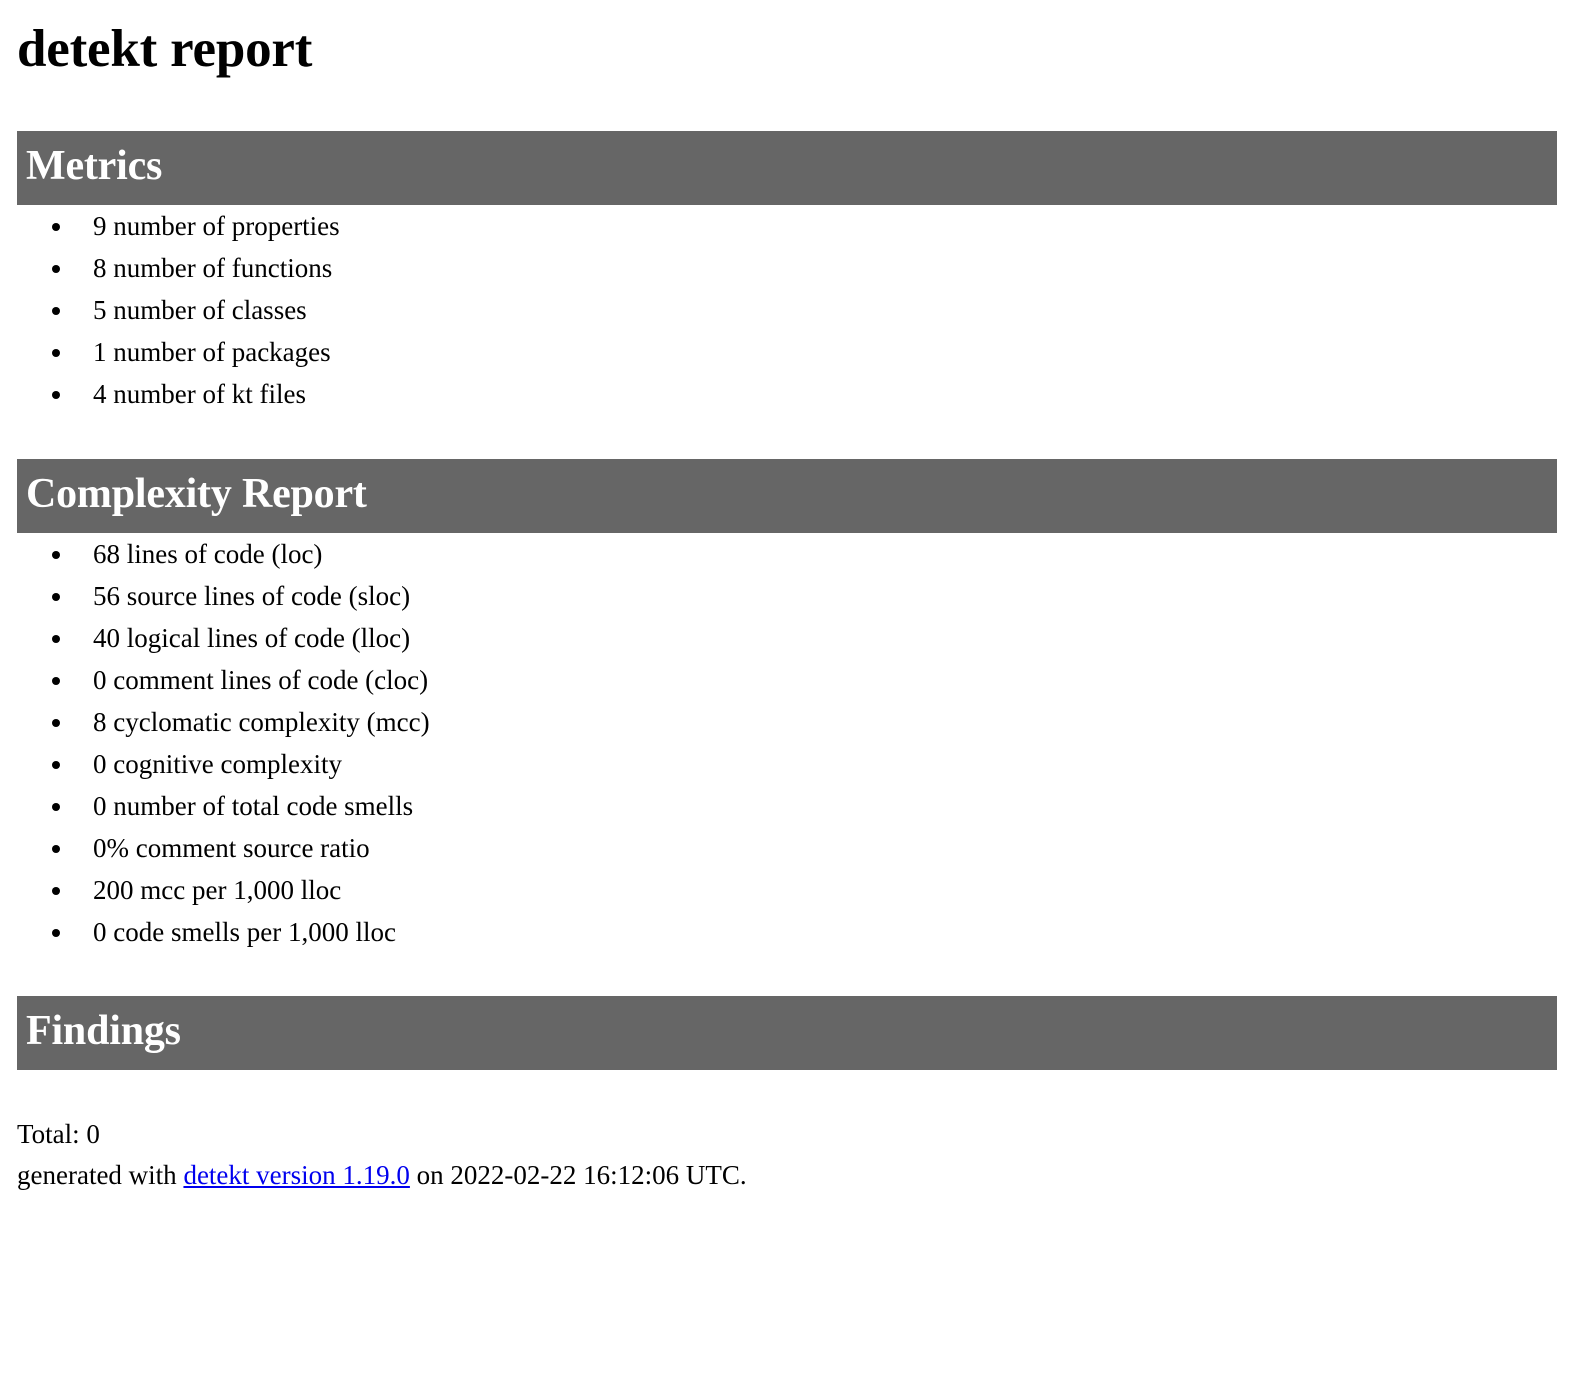 This screenshot has height=1380, width=1574. I want to click on list-item: 68 lines of code (loc), so click(816, 554).